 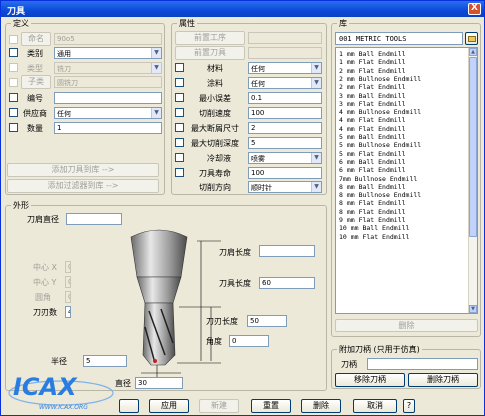 I want to click on coolant-dropdown: 喷雾 ▼, so click(x=285, y=158).